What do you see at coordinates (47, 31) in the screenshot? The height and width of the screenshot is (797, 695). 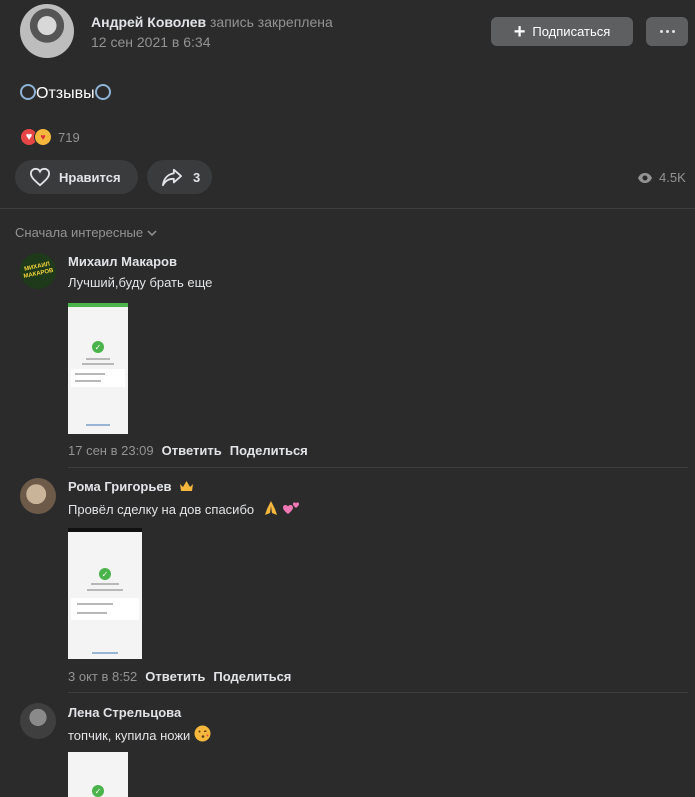 I see `author-avatar` at bounding box center [47, 31].